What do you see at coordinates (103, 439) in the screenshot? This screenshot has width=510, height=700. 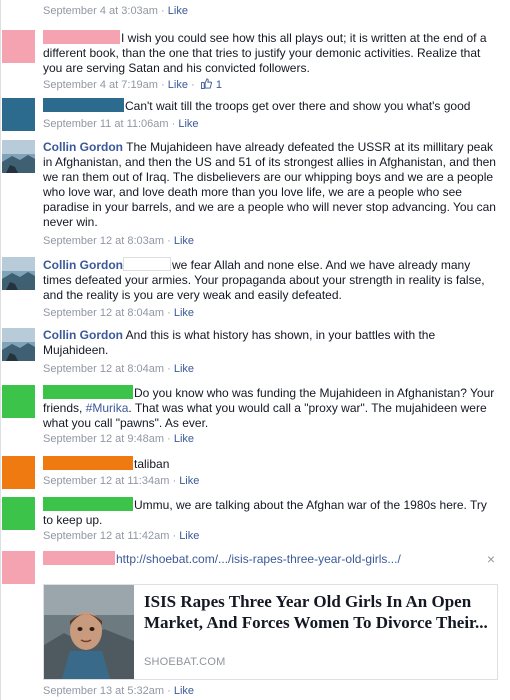 I see `timestamp: September 12 at 9:48am` at bounding box center [103, 439].